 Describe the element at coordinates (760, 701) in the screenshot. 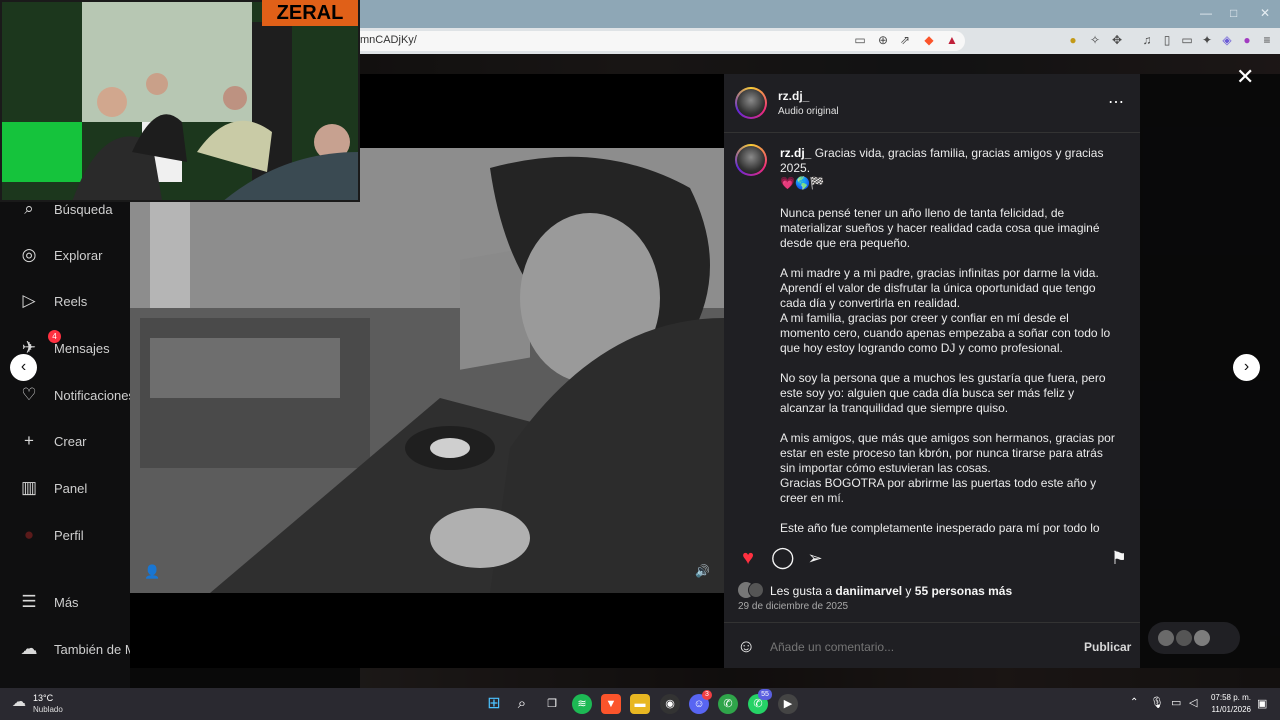

I see `whatsapp-icon: ✆ 55` at that location.